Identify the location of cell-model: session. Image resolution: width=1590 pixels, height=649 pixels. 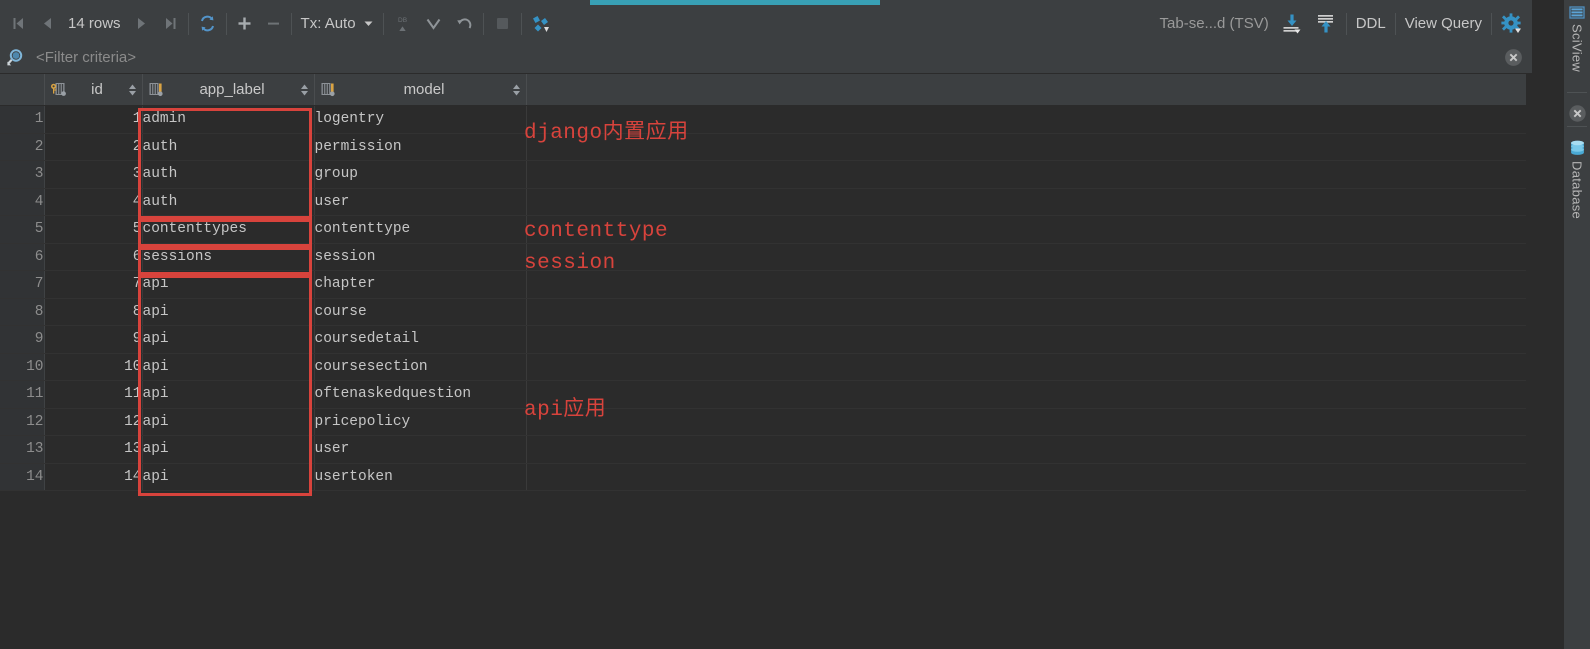
(420, 257).